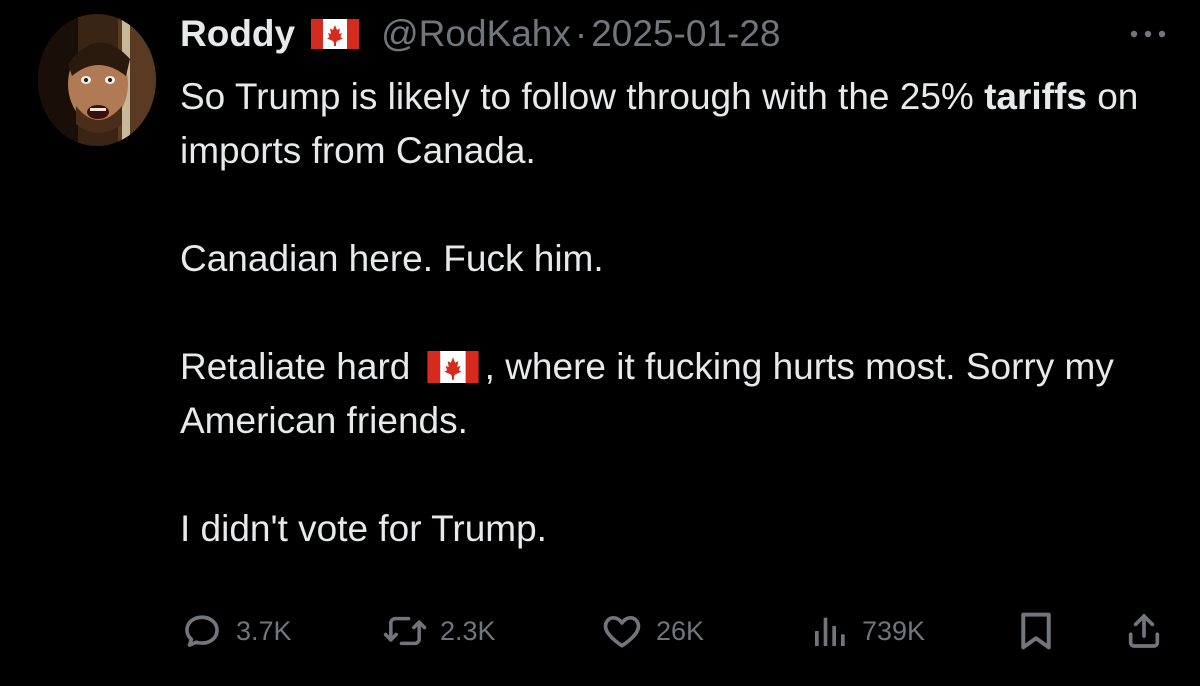 This screenshot has height=686, width=1200. Describe the element at coordinates (468, 630) in the screenshot. I see `repost-count: 2.3K` at that location.